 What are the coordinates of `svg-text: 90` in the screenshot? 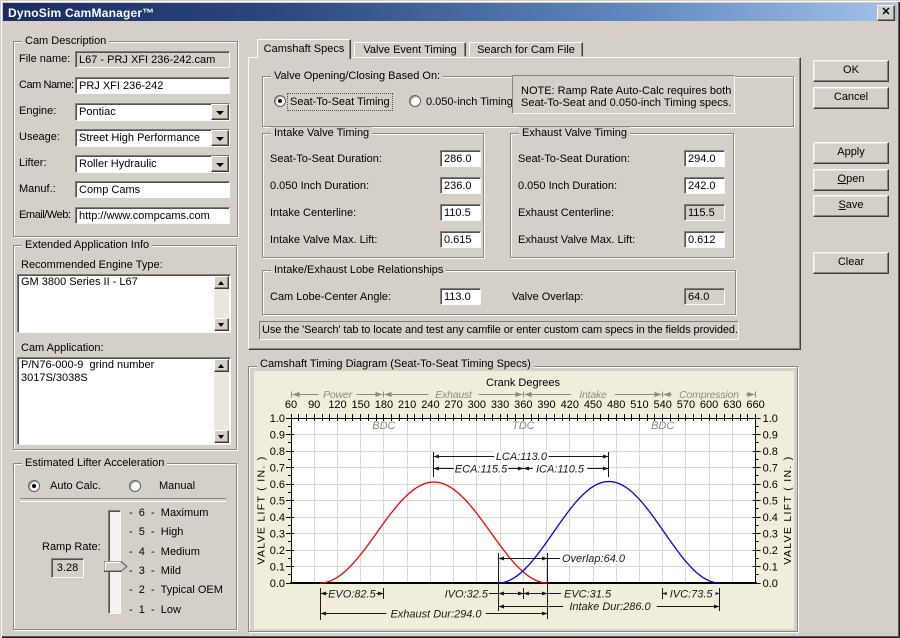 It's located at (314, 405).